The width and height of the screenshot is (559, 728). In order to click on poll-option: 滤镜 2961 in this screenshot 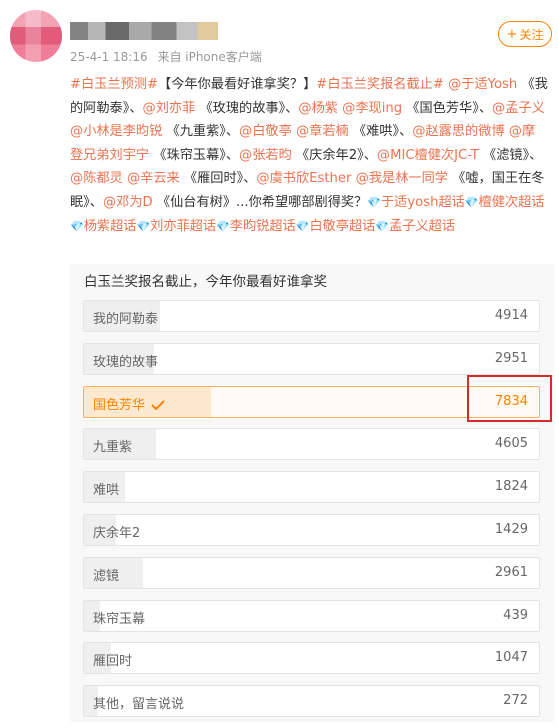, I will do `click(311, 572)`.